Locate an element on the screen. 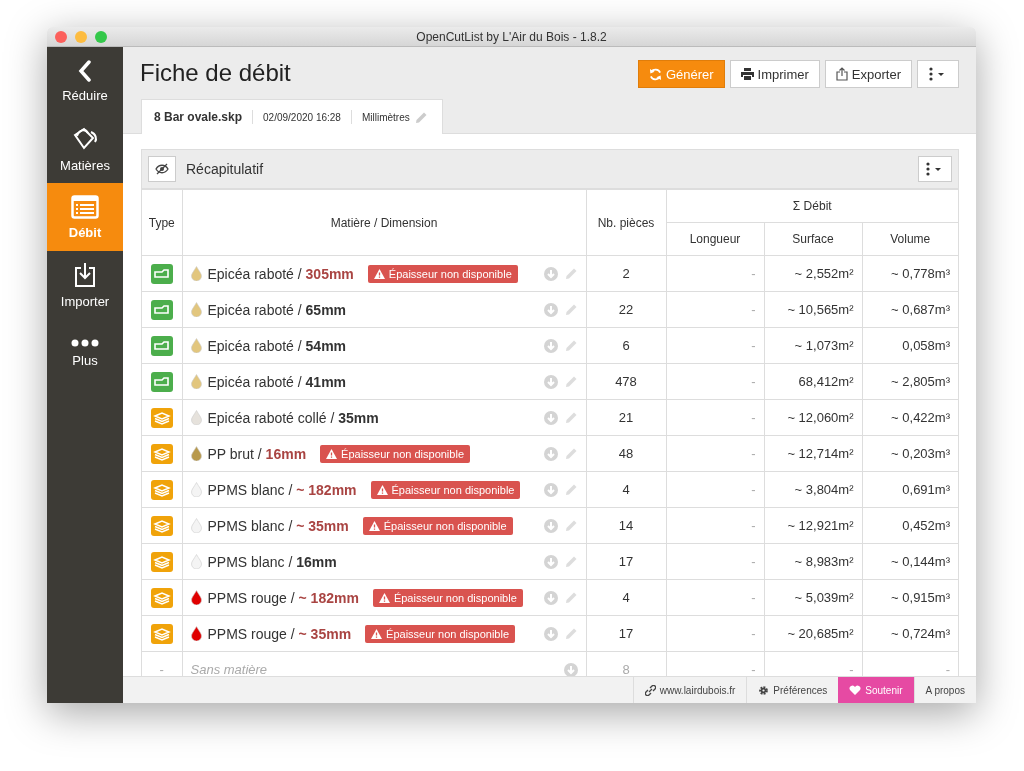 The image size is (1024, 771). support-link: Soutenir is located at coordinates (876, 690).